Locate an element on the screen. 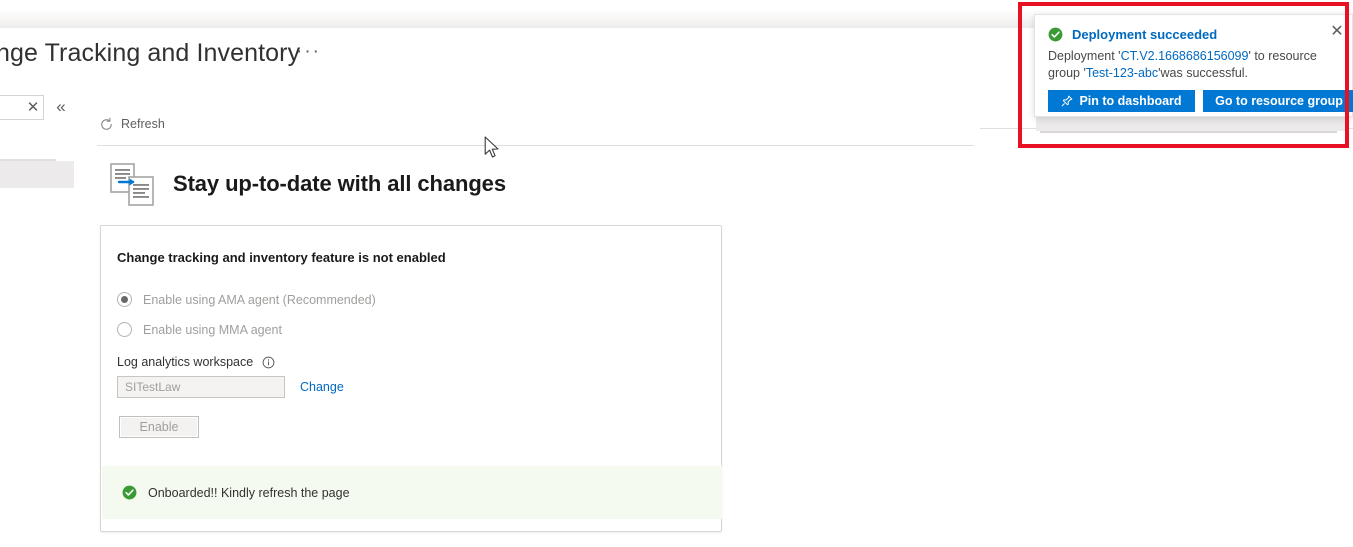  change-workspace-link: Change is located at coordinates (322, 387).